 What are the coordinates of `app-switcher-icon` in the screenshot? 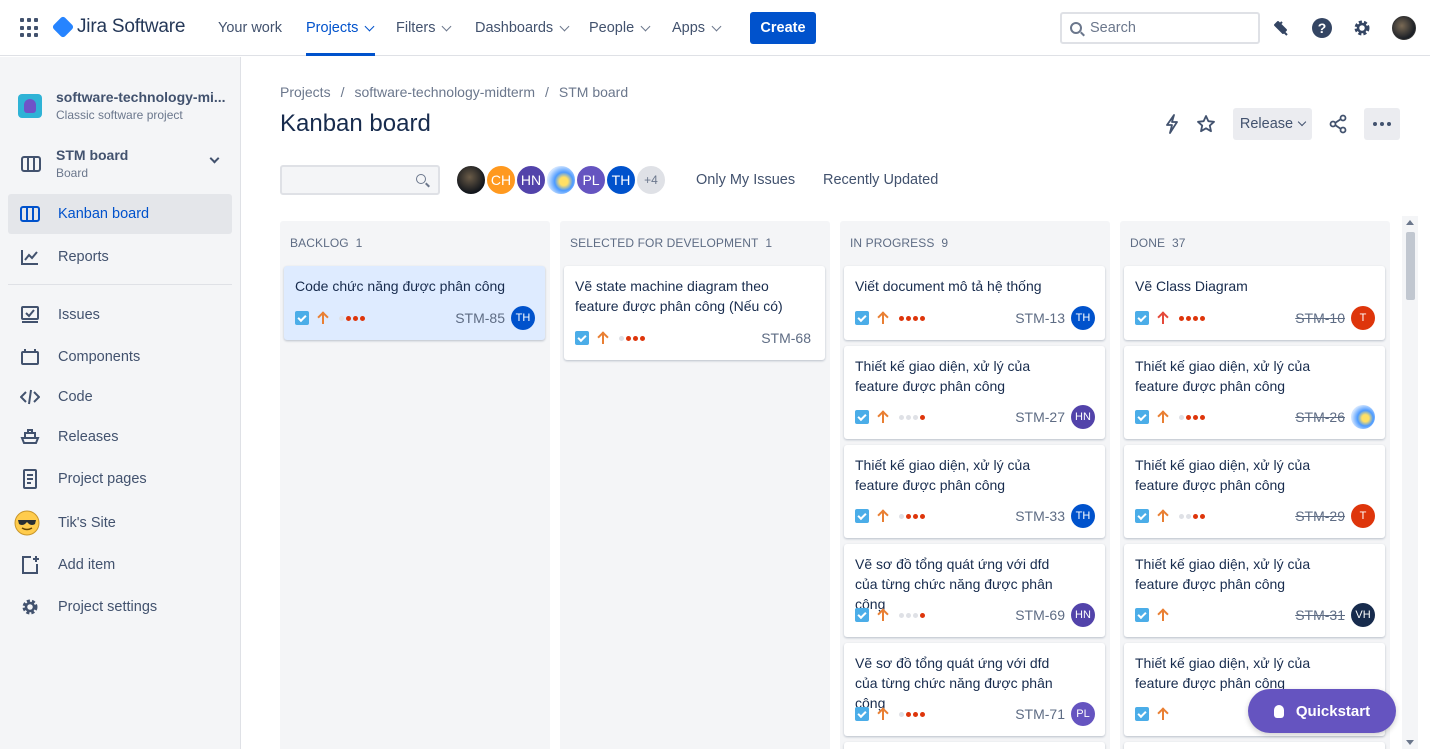 It's located at (30, 28).